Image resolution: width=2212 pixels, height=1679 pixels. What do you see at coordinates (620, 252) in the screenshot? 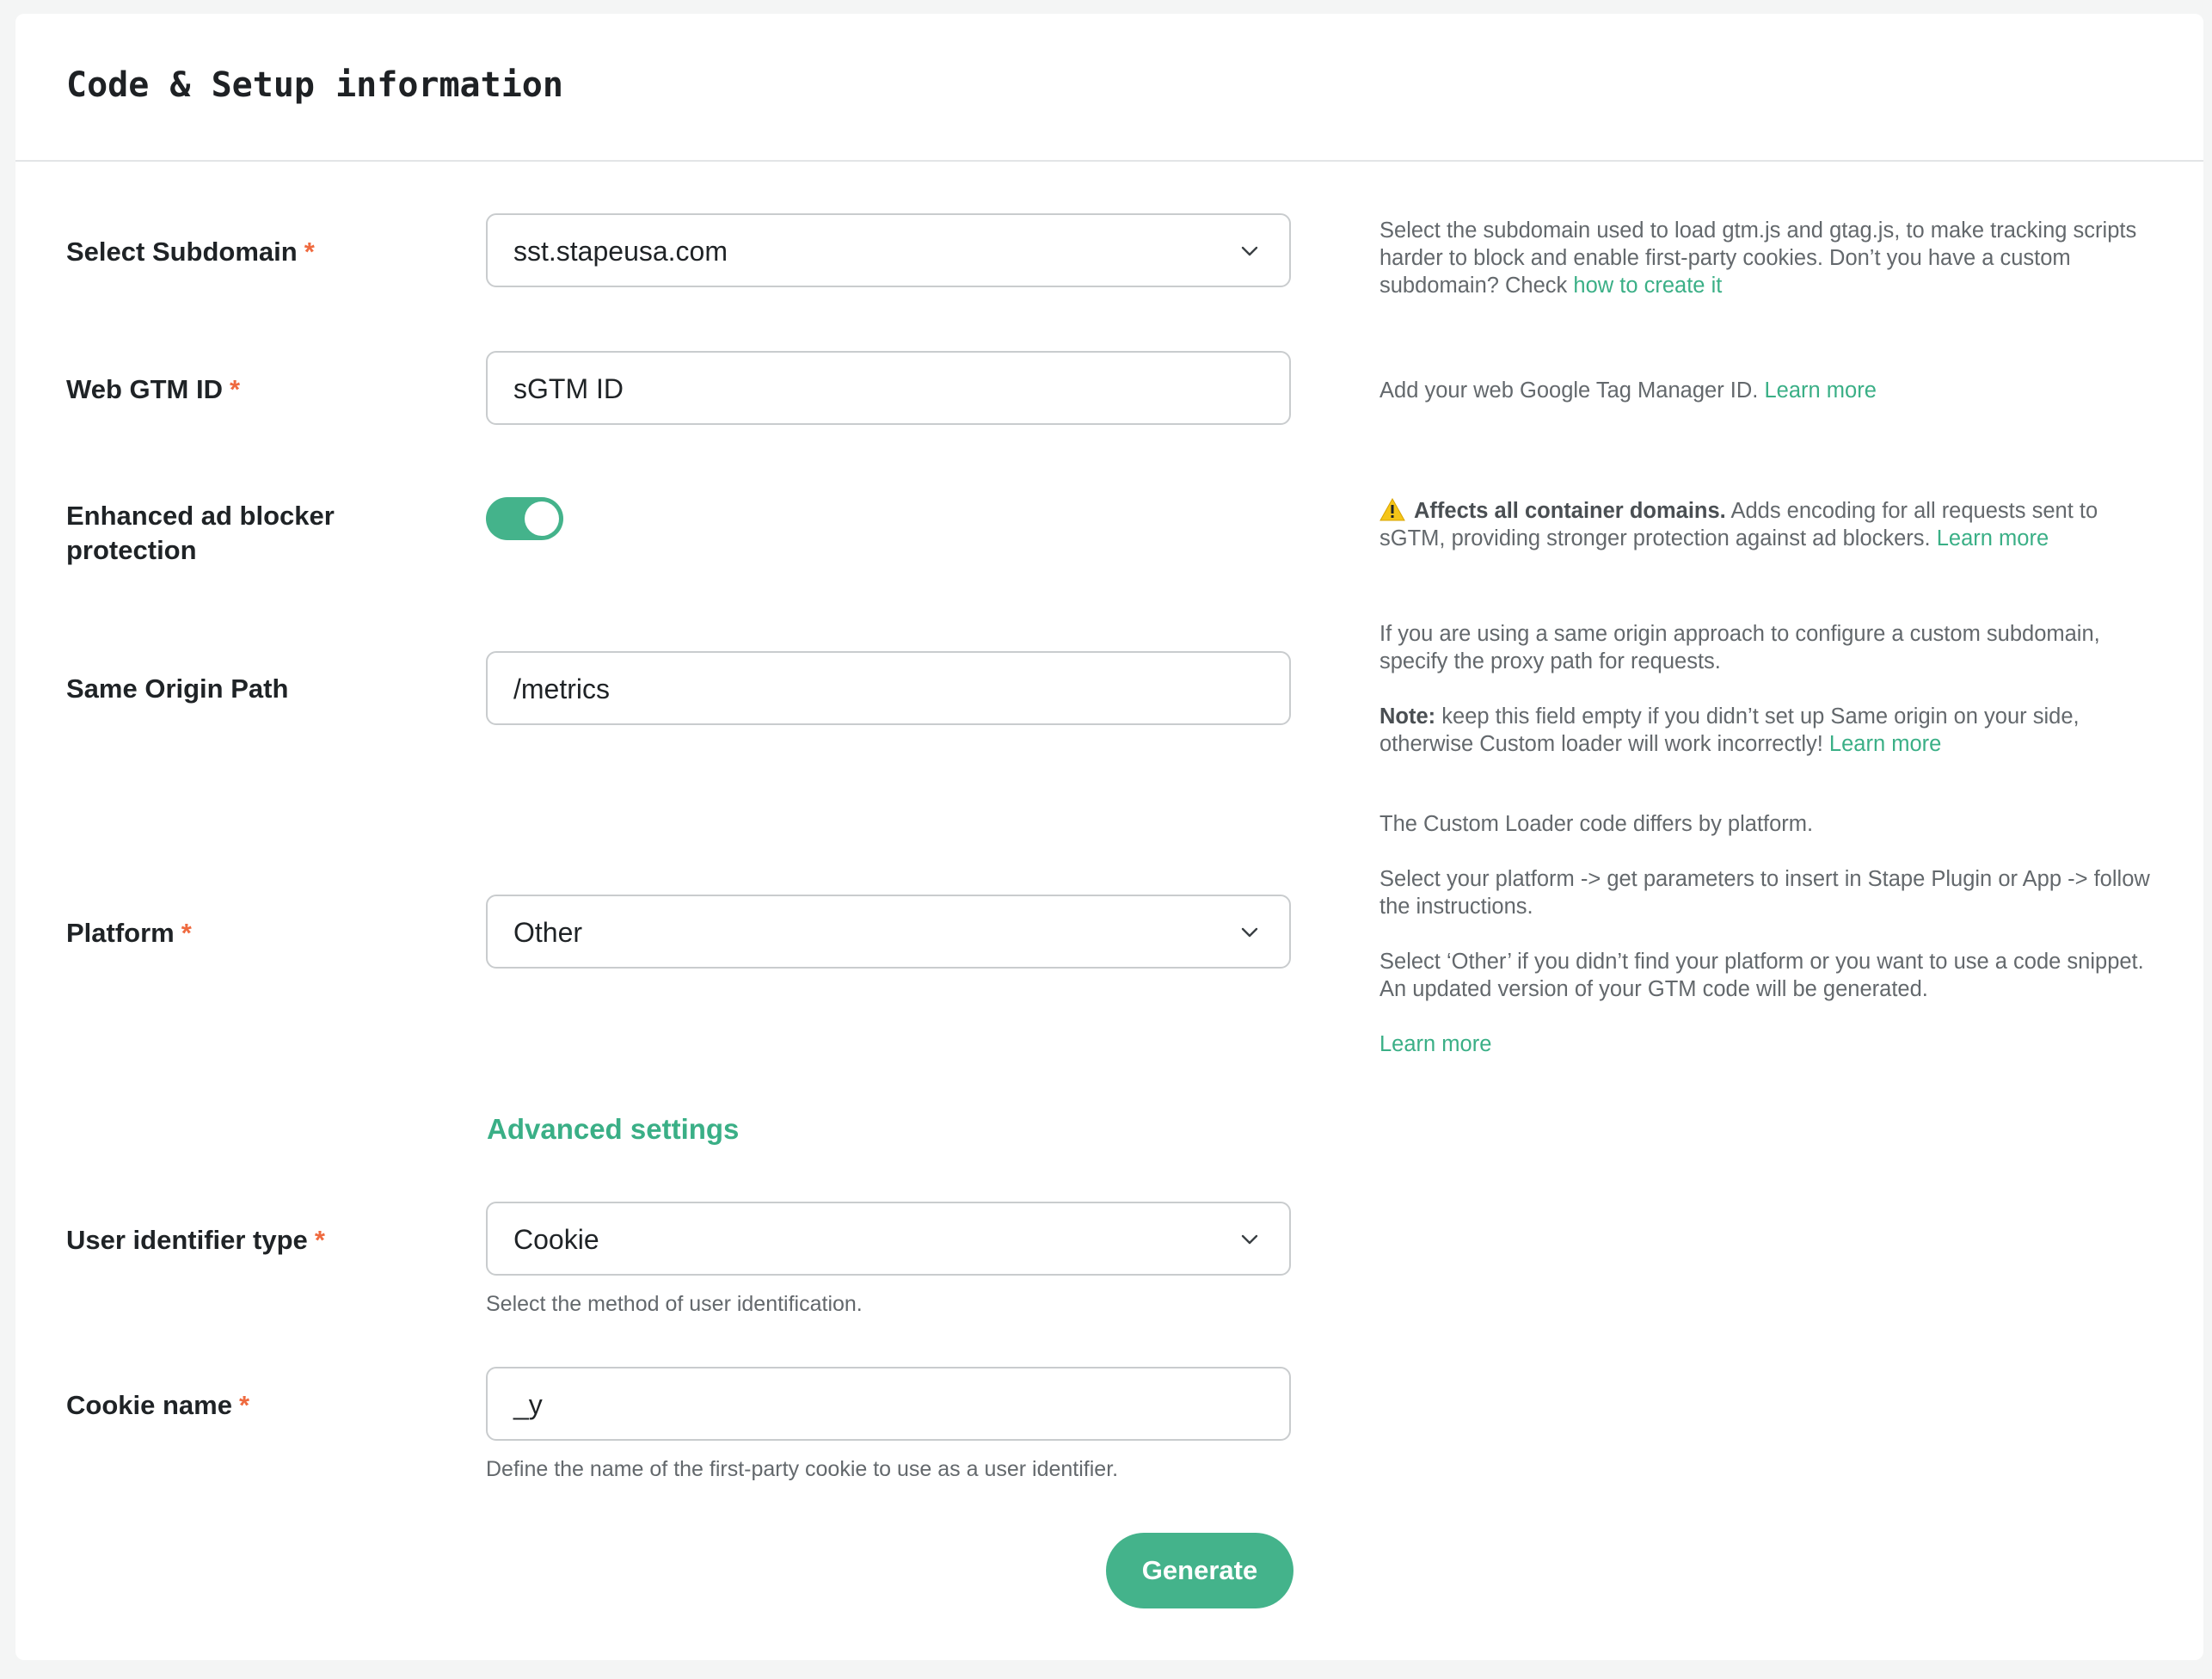
I see `subdomain-select-value: sst.stapeusa.com` at bounding box center [620, 252].